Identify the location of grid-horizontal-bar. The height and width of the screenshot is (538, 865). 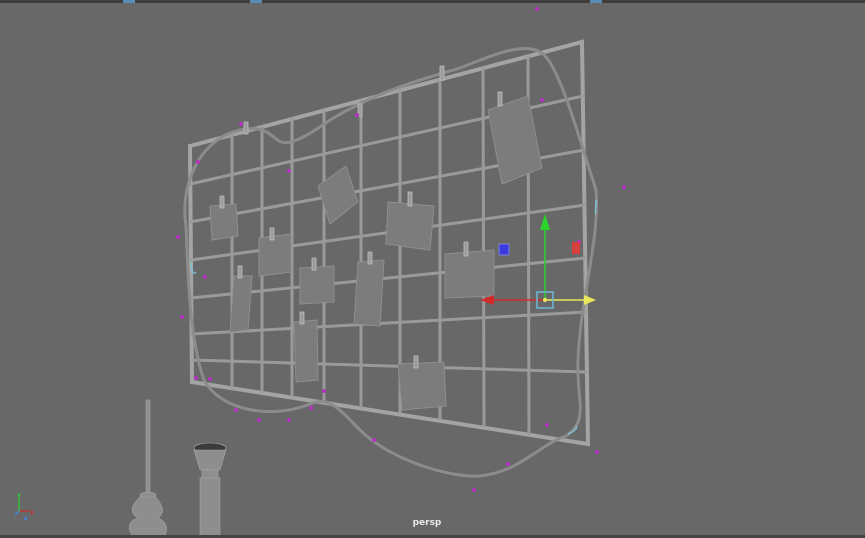
(388, 323).